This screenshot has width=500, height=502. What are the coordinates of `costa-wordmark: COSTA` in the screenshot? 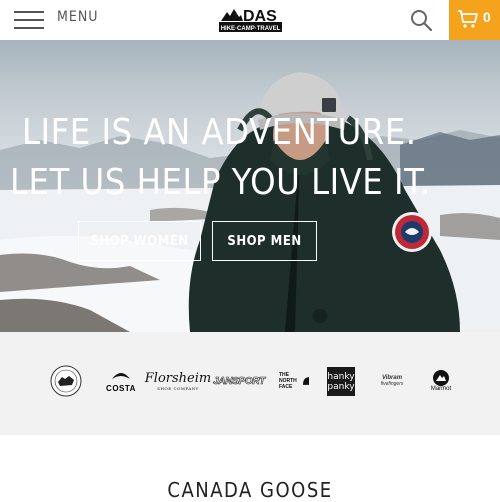 It's located at (121, 388).